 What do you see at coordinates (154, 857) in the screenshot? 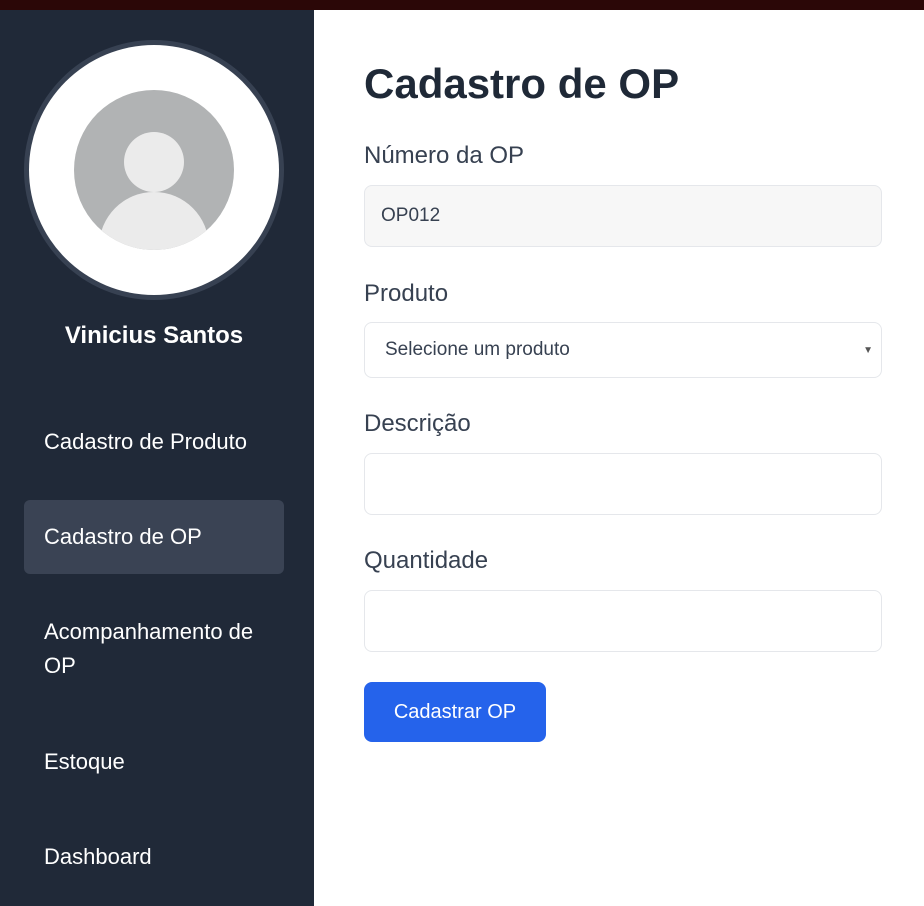
I see `sidebar-item-dashboard: Dashboard` at bounding box center [154, 857].